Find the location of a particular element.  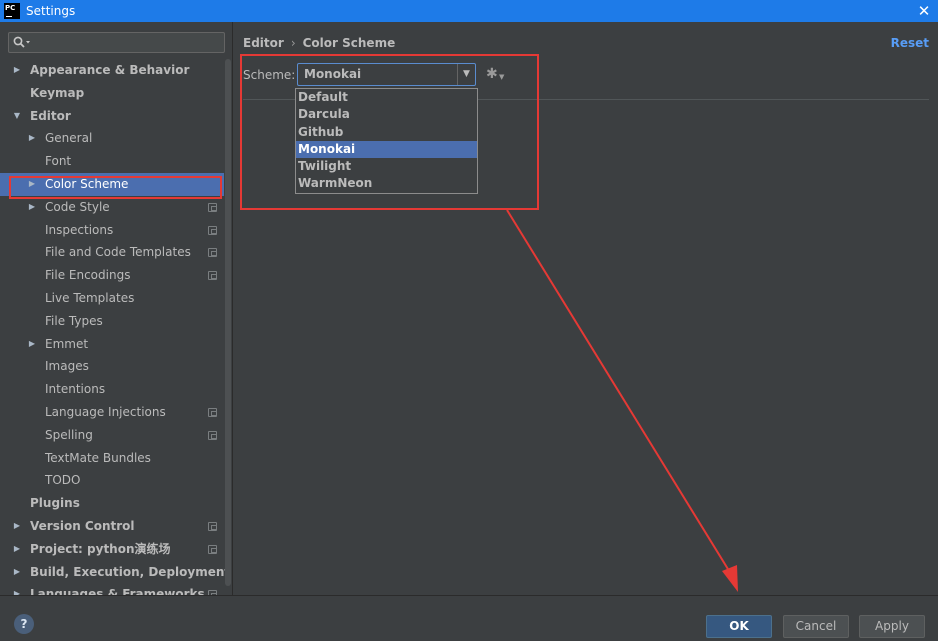

annotation-box-color-scheme is located at coordinates (115, 187).